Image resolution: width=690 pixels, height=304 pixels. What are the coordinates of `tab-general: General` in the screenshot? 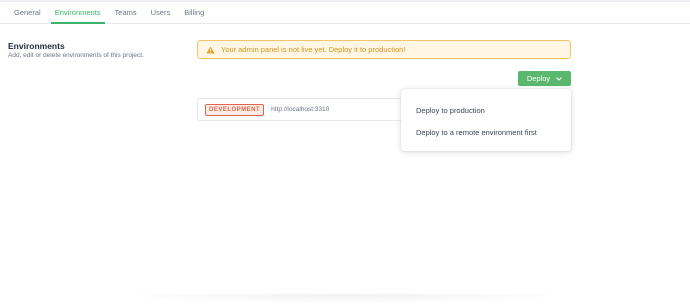 It's located at (27, 15).